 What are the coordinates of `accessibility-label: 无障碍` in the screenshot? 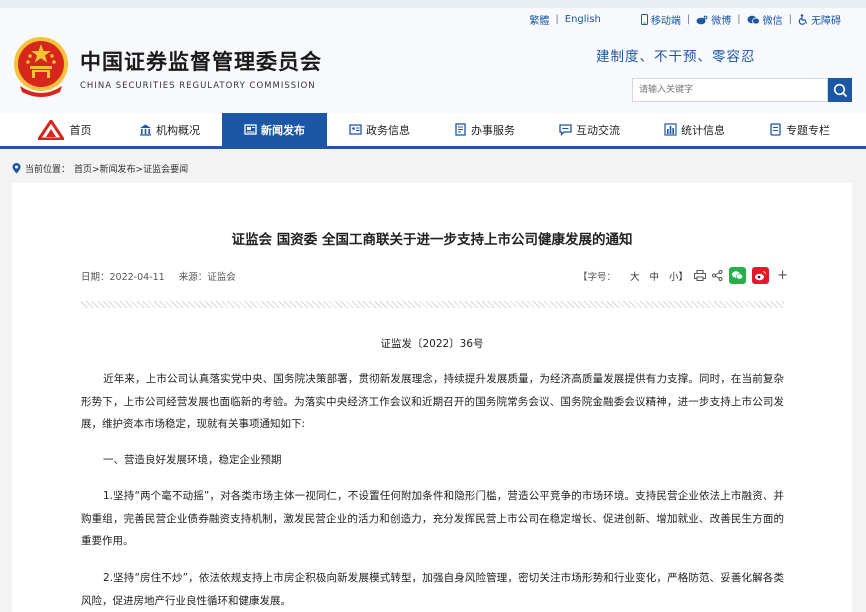 It's located at (826, 21).